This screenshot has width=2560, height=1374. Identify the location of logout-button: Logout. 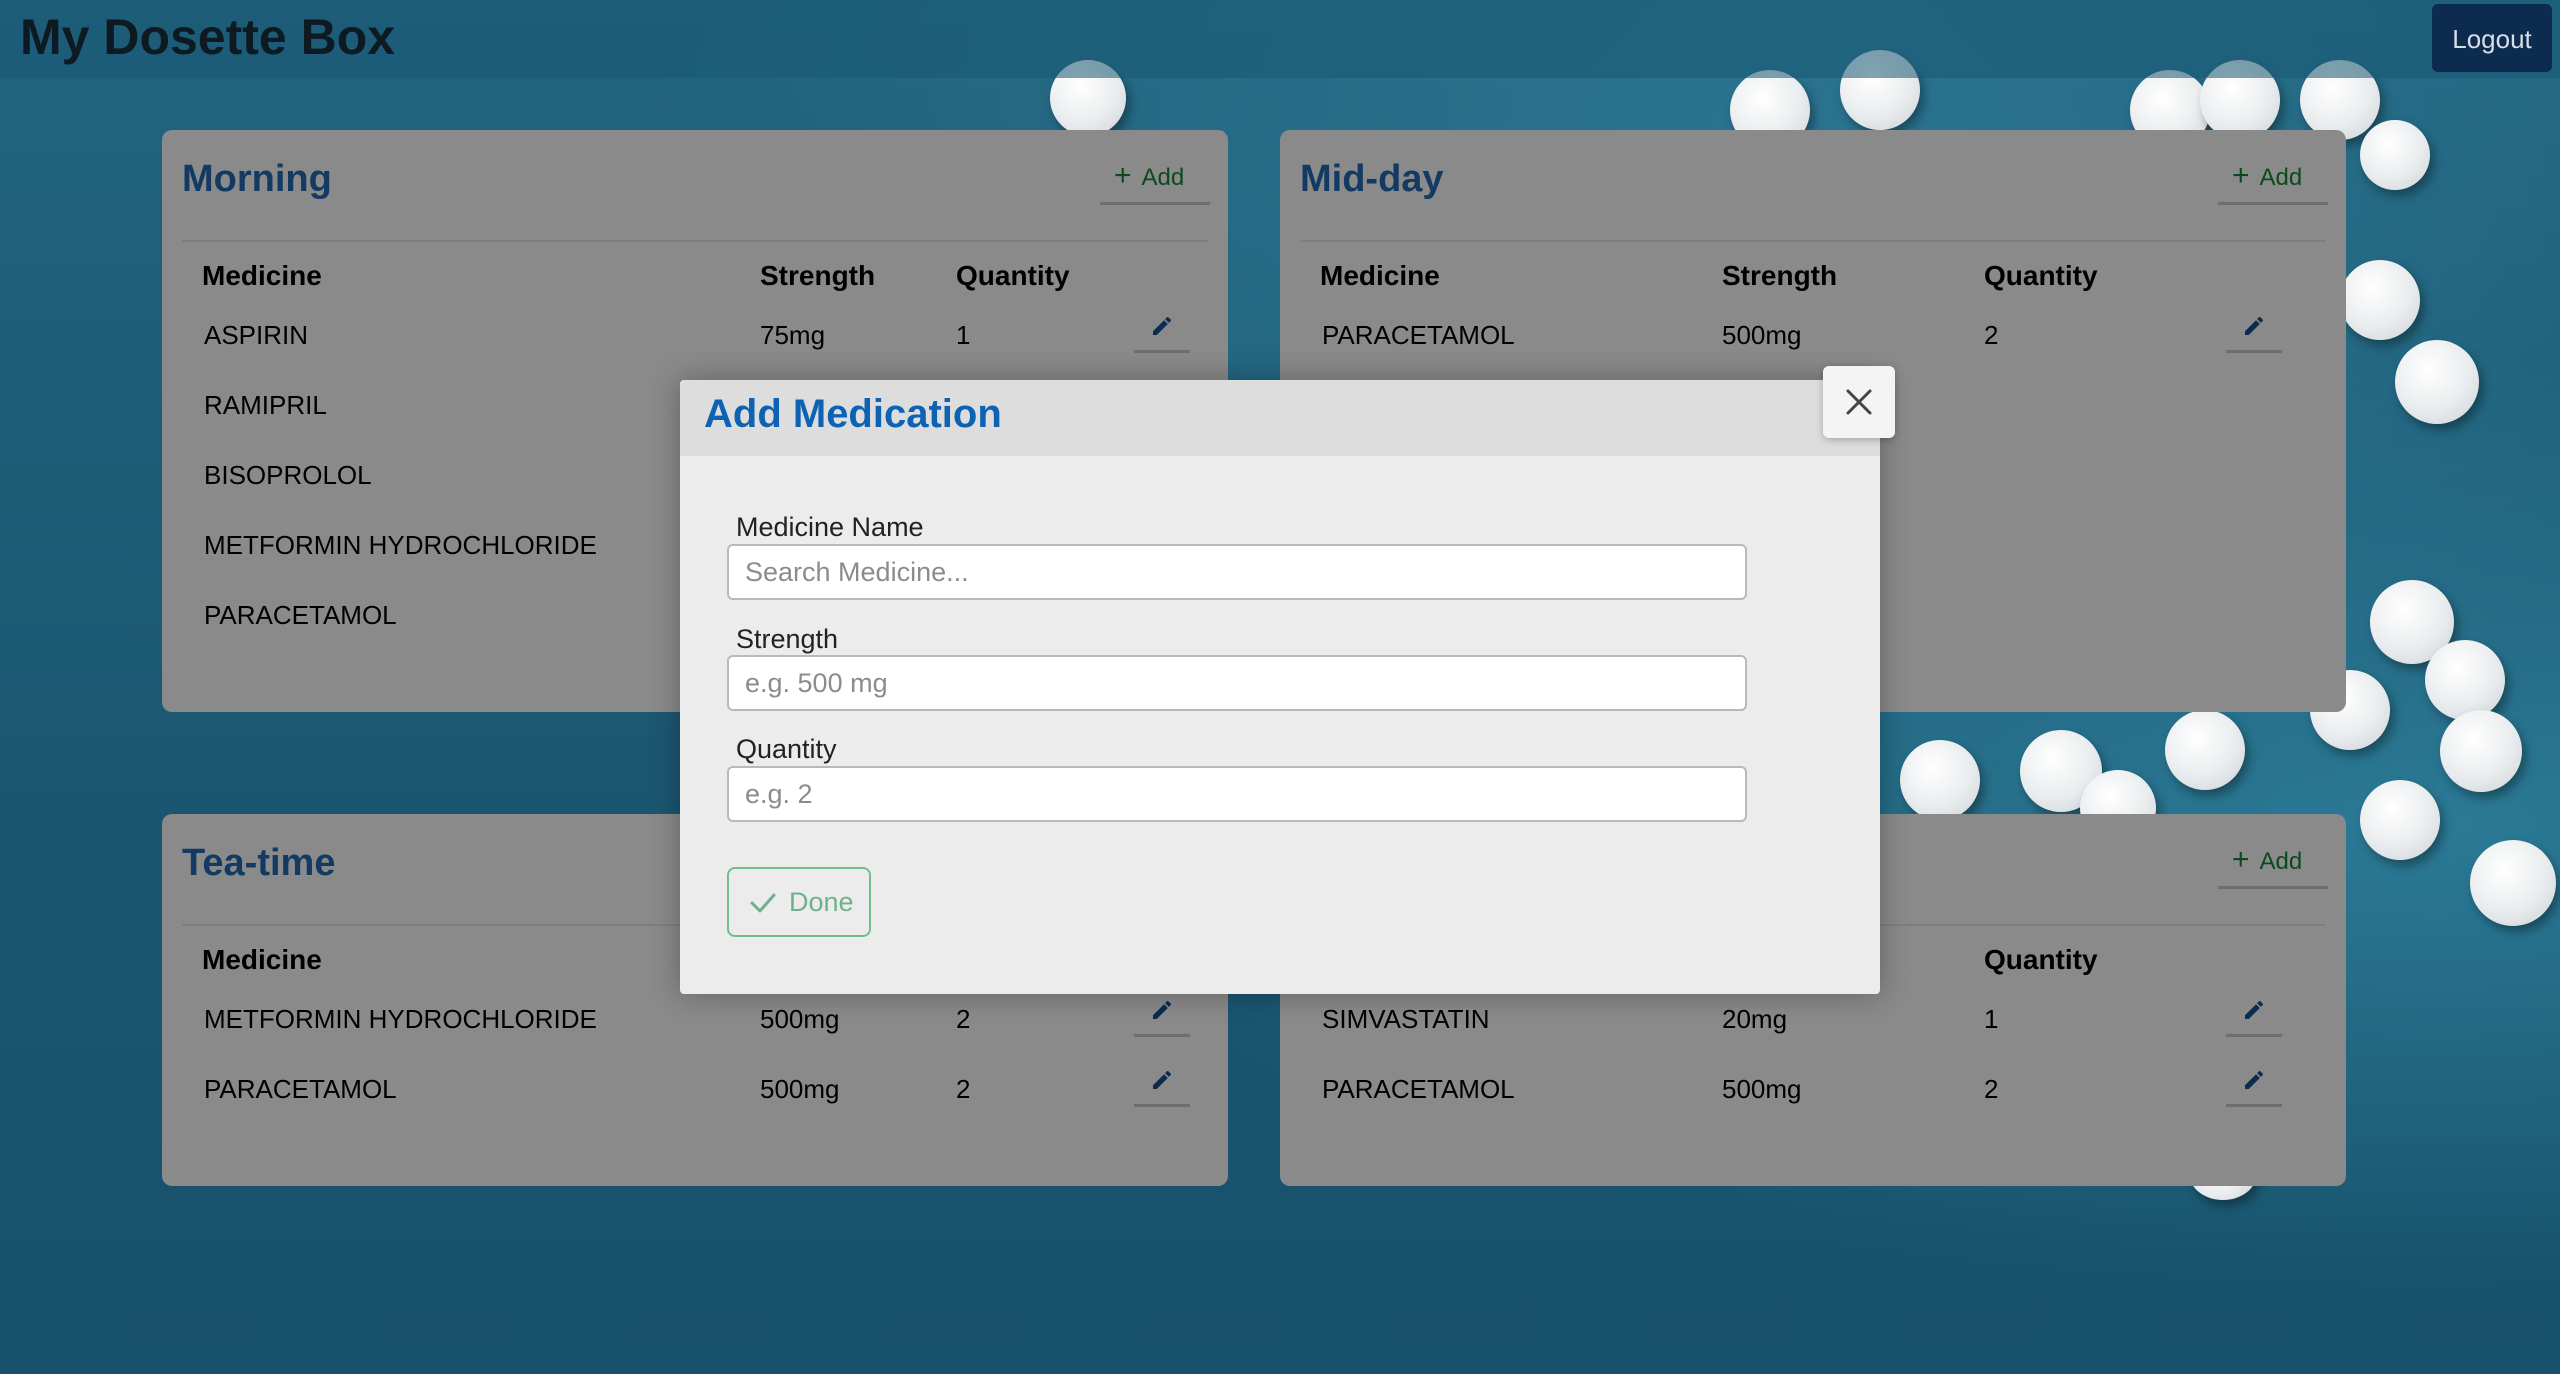
(2492, 38).